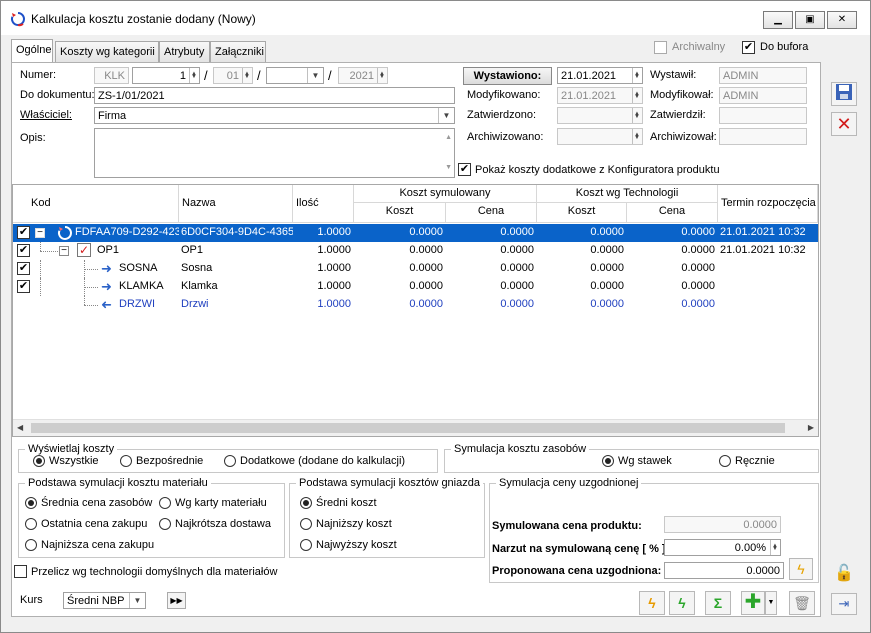 The image size is (871, 633). Describe the element at coordinates (31, 600) in the screenshot. I see `kurs-label: Kurs` at that location.